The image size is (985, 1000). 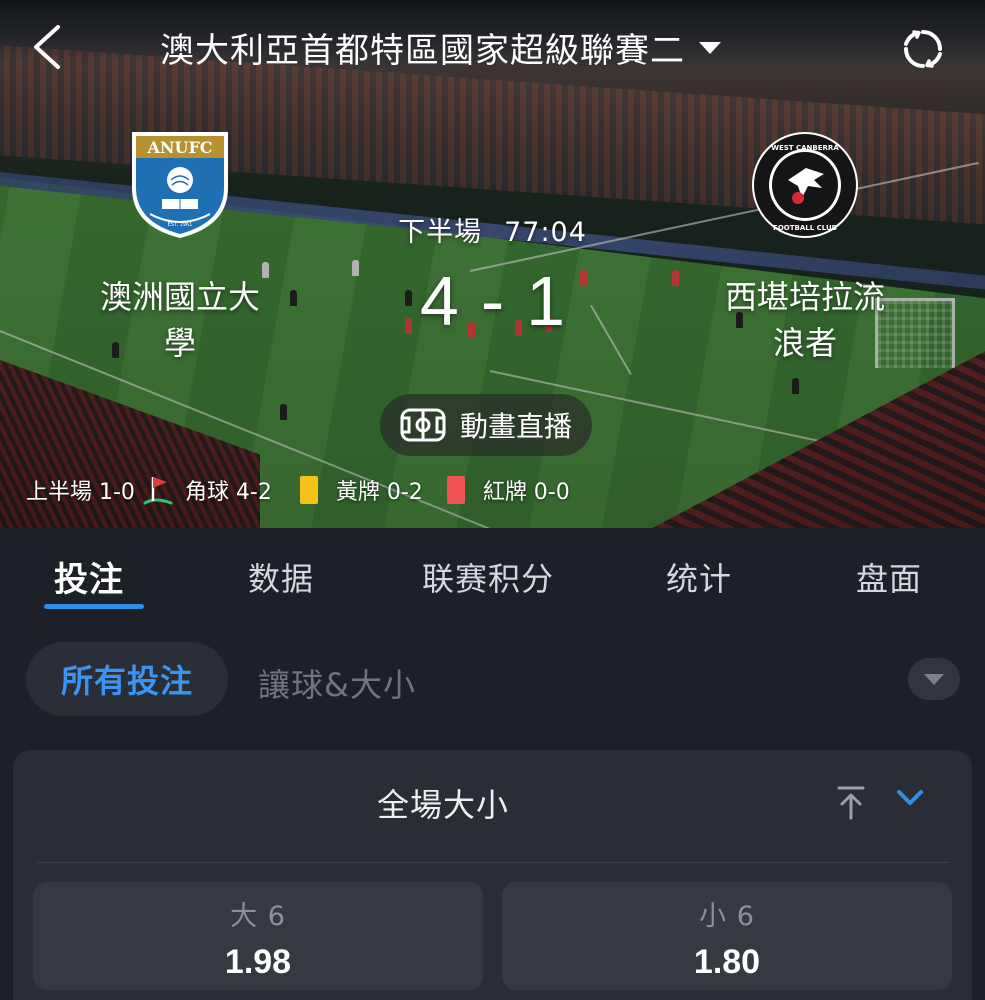 I want to click on tab-data: 数据, so click(x=281, y=577).